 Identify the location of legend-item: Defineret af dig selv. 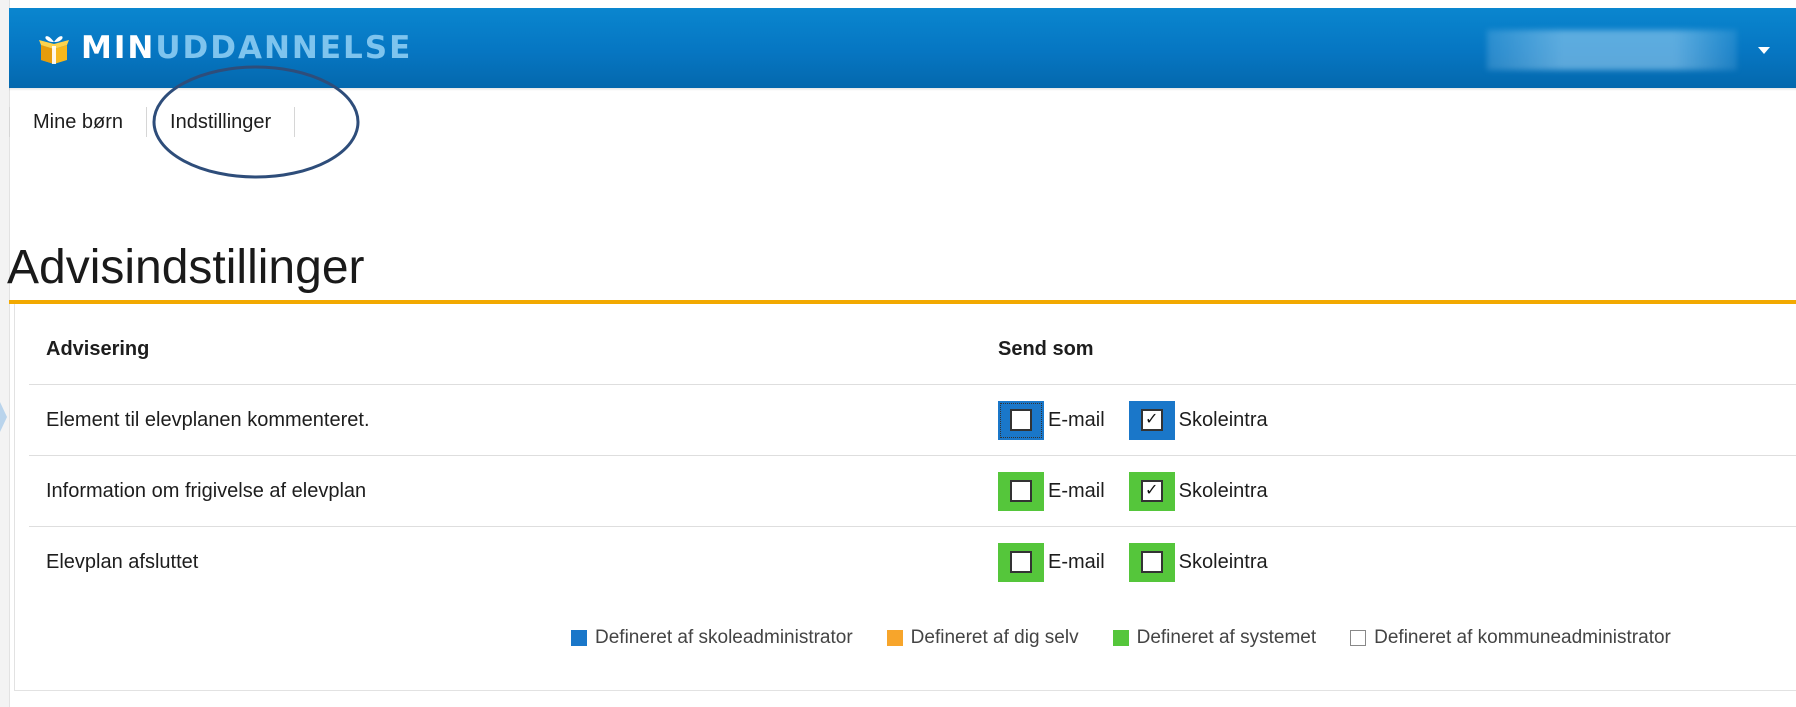
(982, 638).